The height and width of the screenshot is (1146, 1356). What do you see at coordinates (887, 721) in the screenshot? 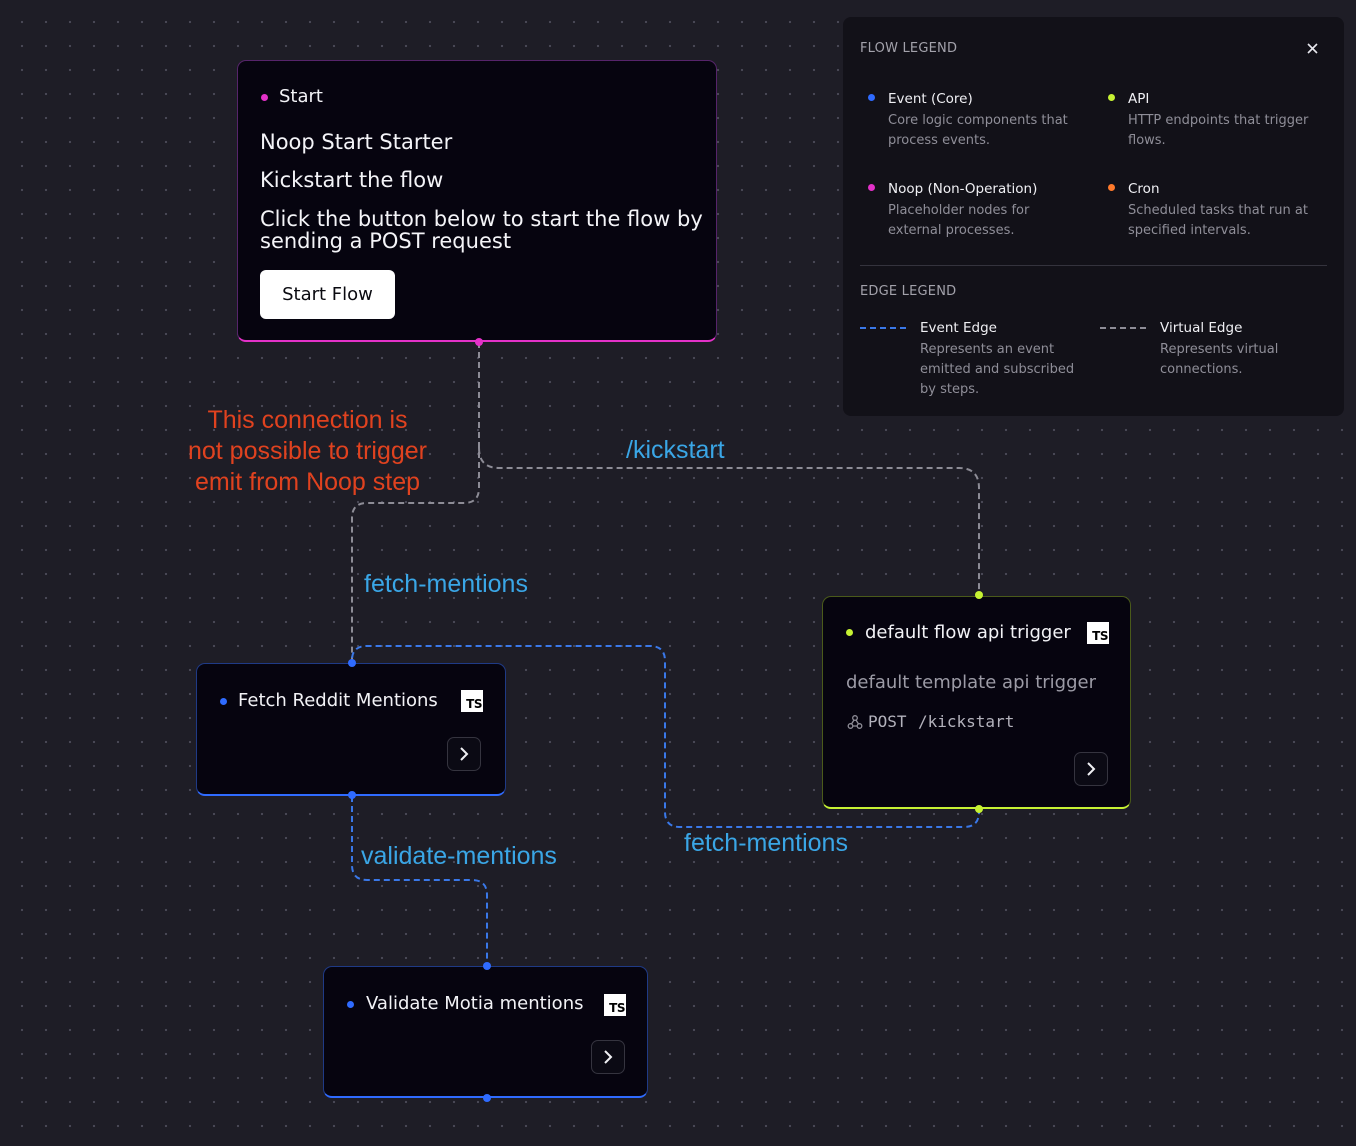
I see `api-method: POST` at bounding box center [887, 721].